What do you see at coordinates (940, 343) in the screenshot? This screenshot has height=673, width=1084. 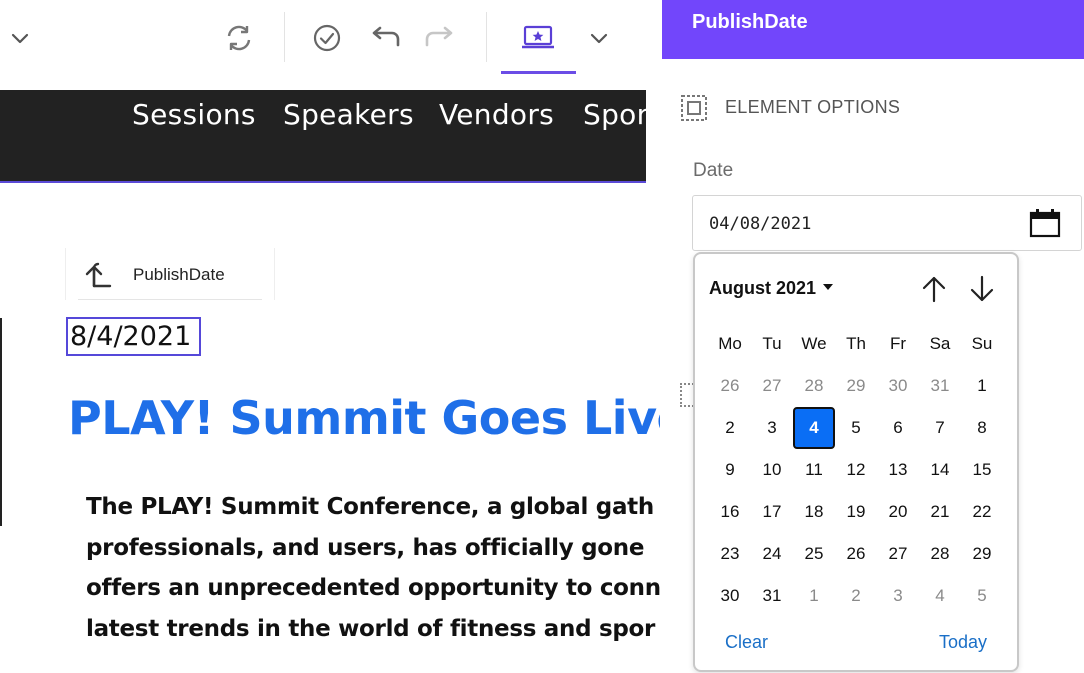 I see `weekday-label: Sa` at bounding box center [940, 343].